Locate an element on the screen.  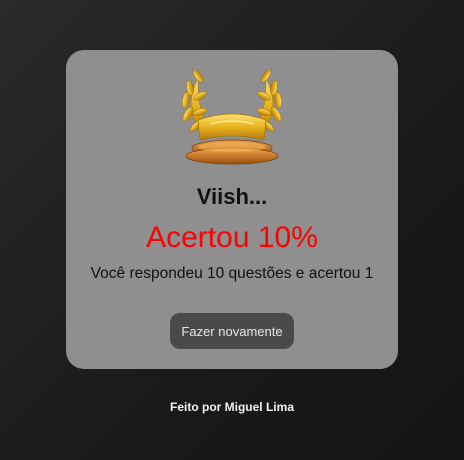
footer-credit: Feito por Miguel Lima is located at coordinates (231, 407).